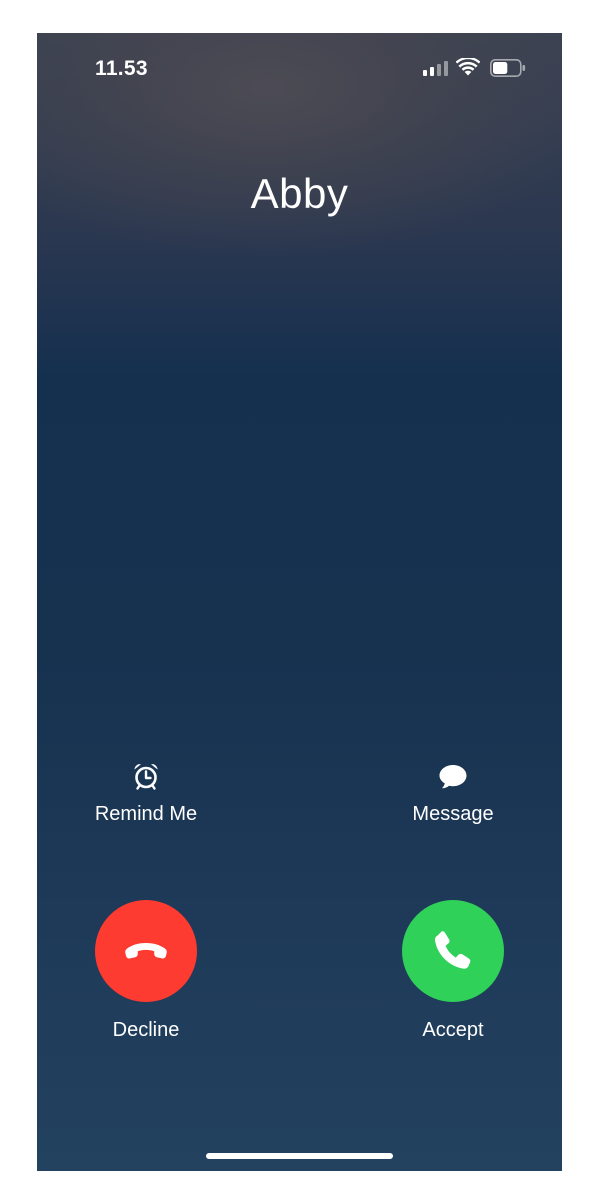 The image size is (600, 1198). I want to click on accept-circle, so click(453, 951).